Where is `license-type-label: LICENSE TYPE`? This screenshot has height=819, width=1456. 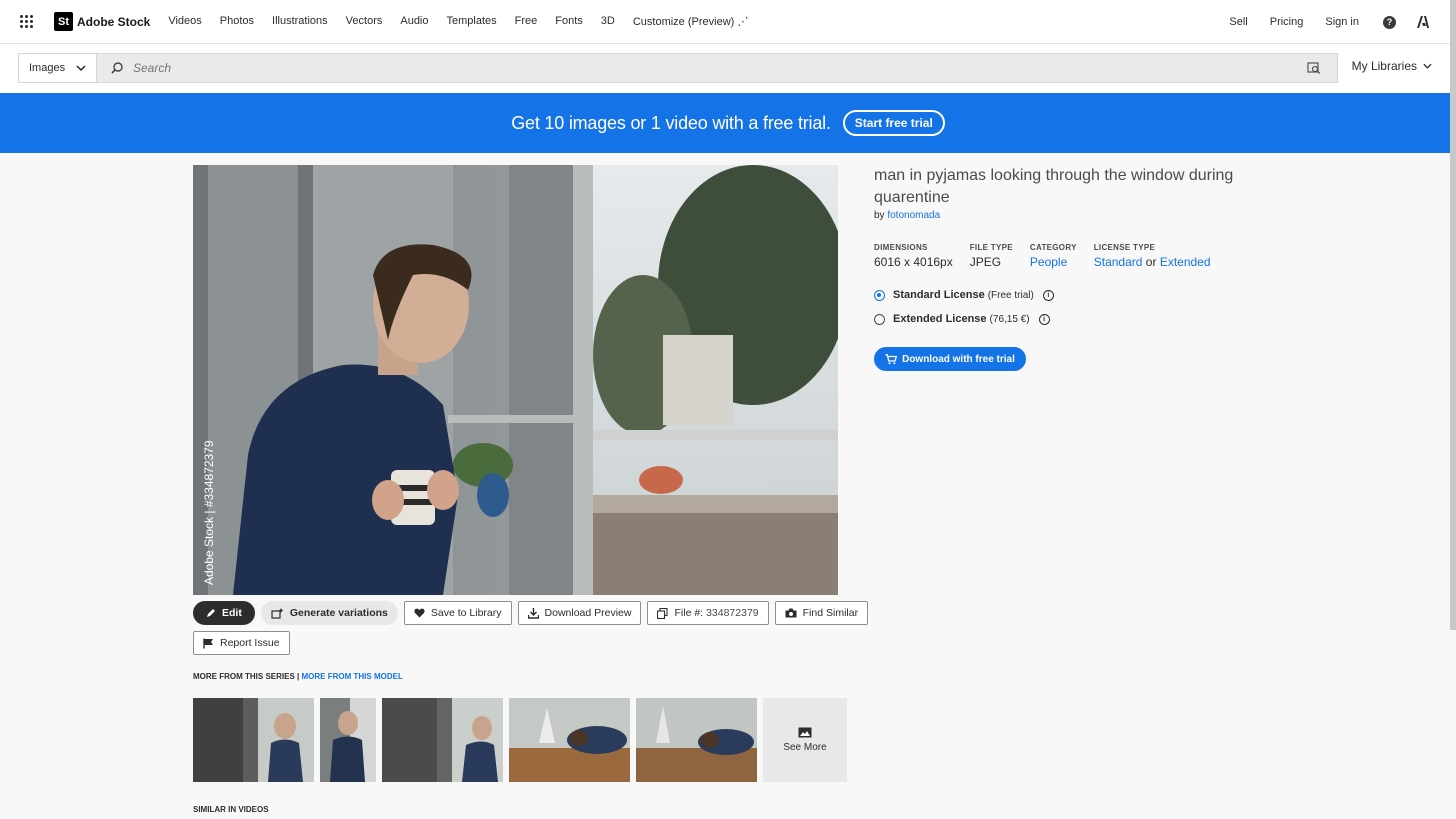 license-type-label: LICENSE TYPE is located at coordinates (1124, 247).